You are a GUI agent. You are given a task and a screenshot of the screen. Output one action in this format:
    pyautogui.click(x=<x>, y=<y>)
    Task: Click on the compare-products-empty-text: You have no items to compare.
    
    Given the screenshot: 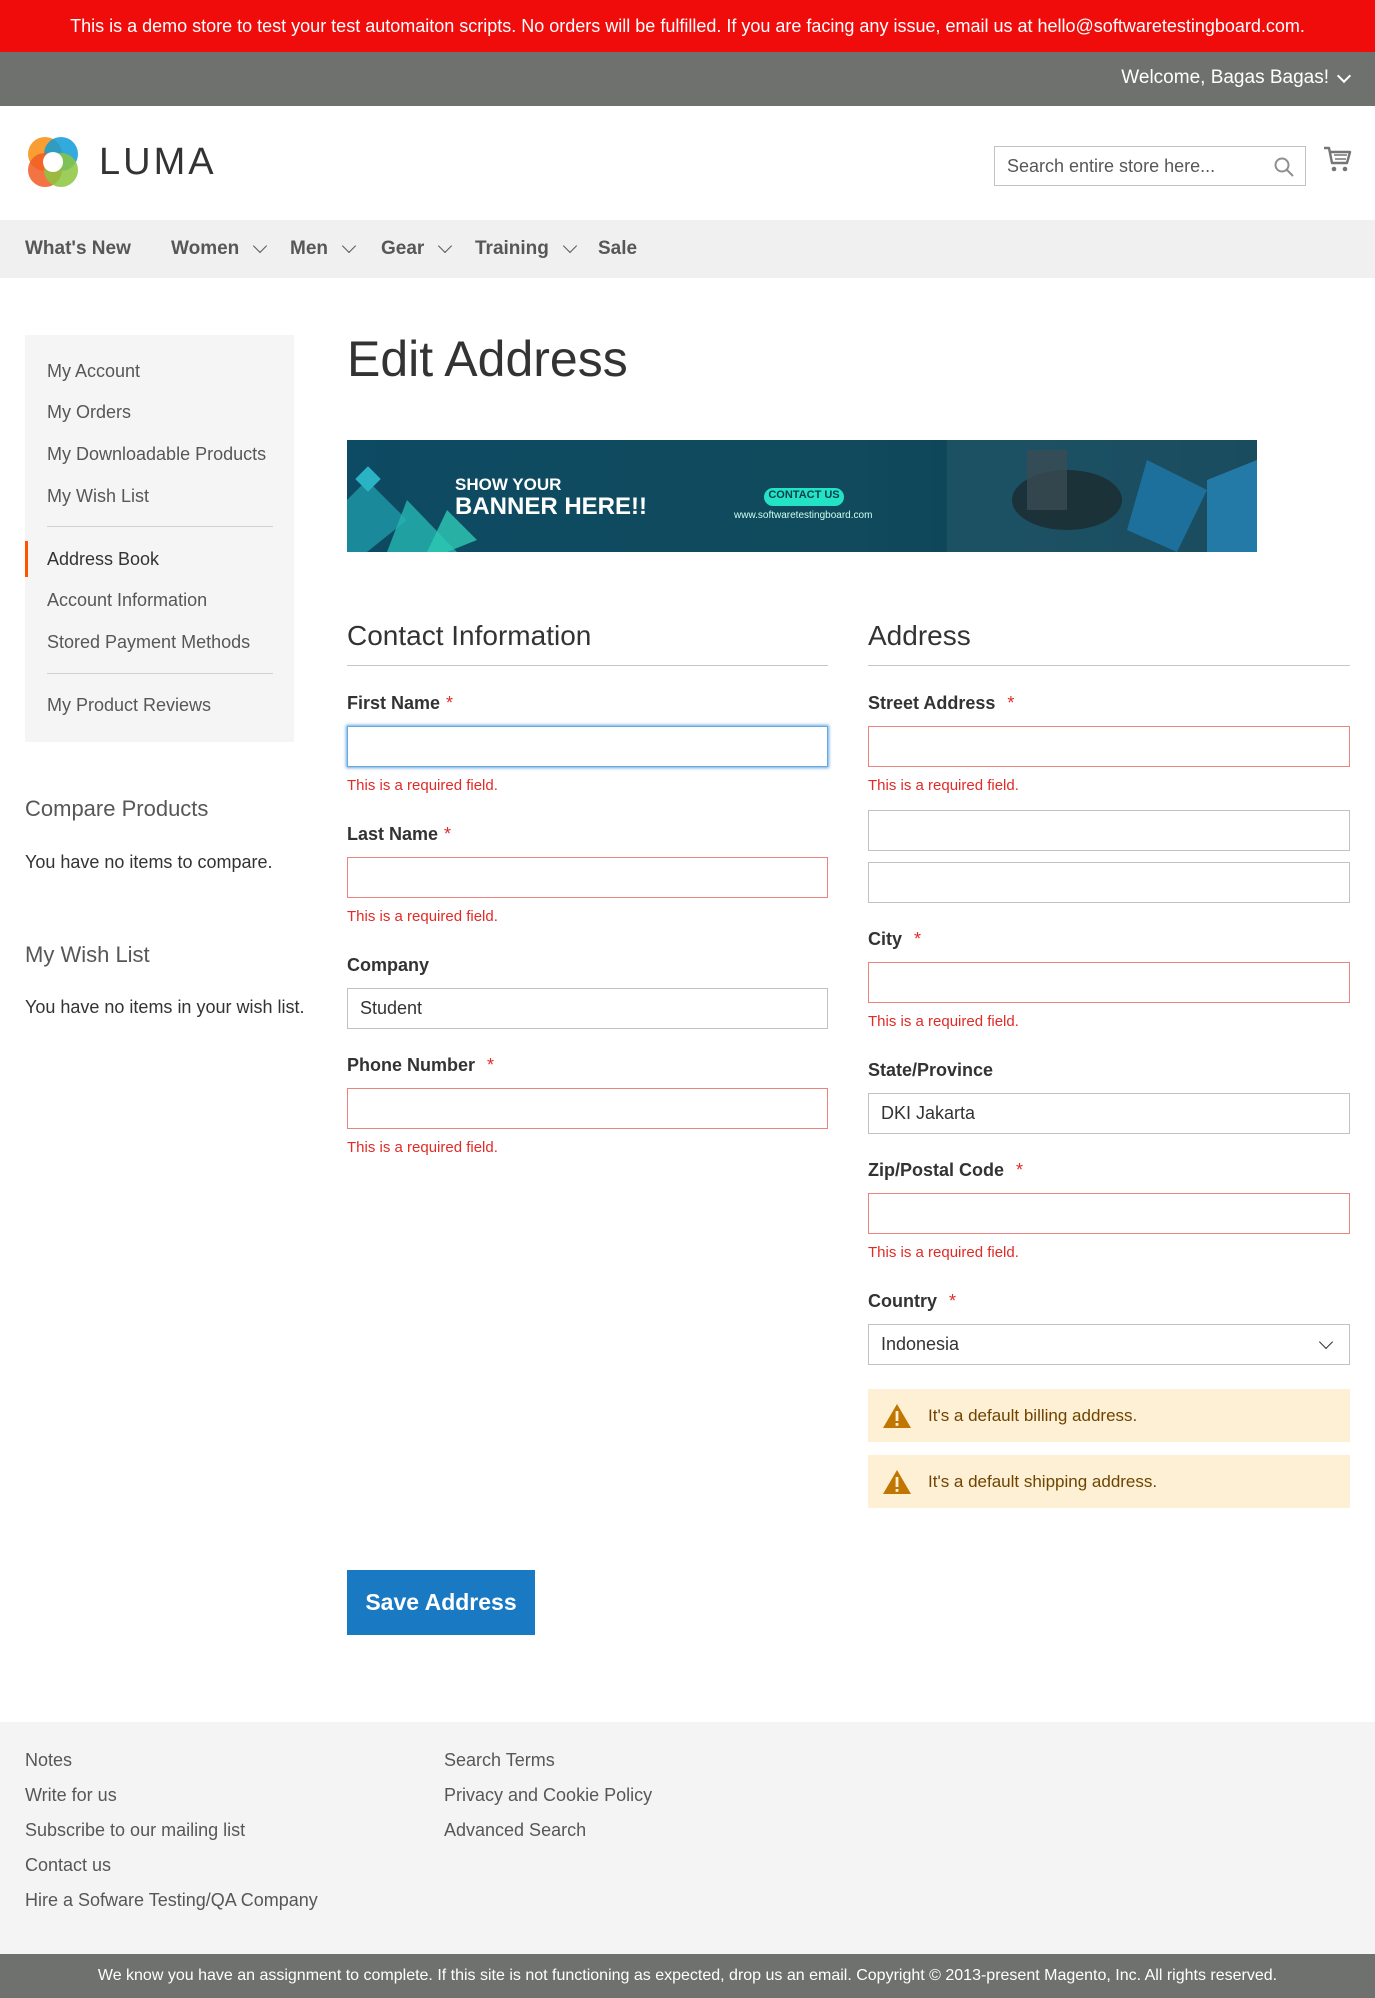 What is the action you would take?
    pyautogui.click(x=149, y=862)
    